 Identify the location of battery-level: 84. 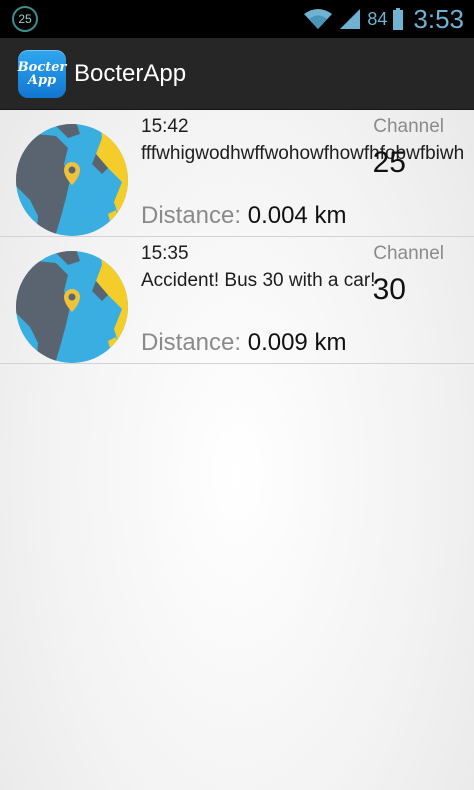
(377, 18).